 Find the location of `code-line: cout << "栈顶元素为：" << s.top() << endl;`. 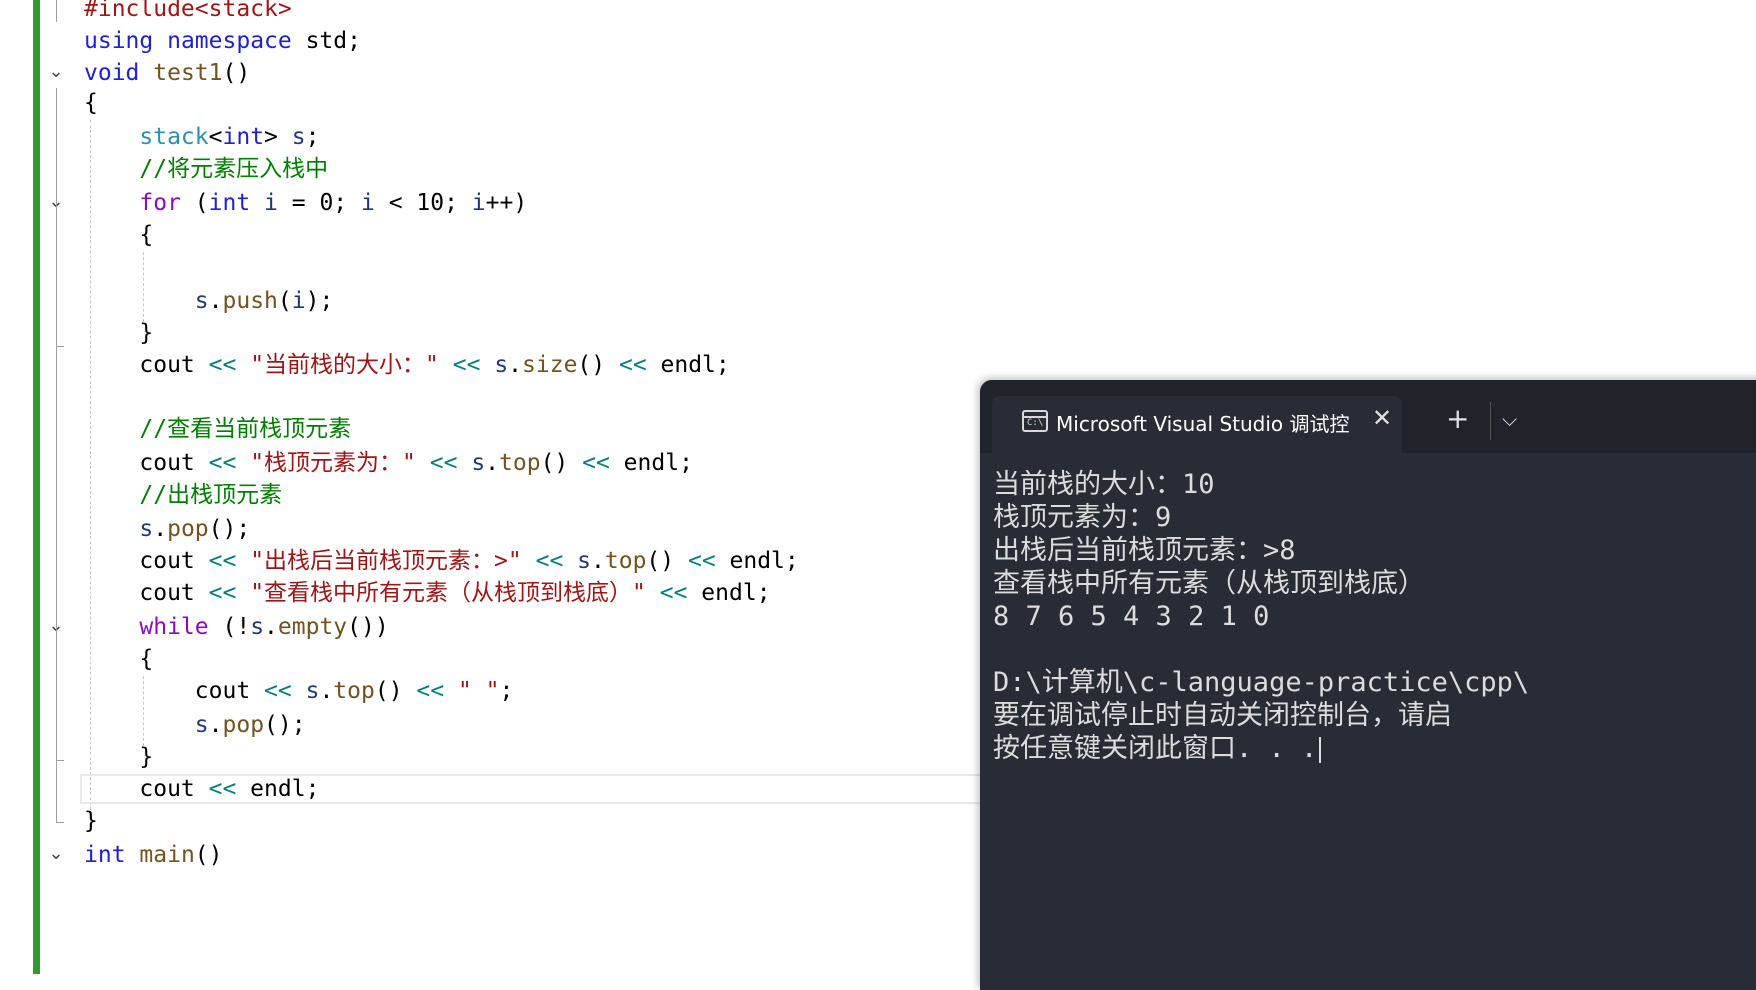

code-line: cout << "栈顶元素为：" << s.top() << endl; is located at coordinates (388, 463).